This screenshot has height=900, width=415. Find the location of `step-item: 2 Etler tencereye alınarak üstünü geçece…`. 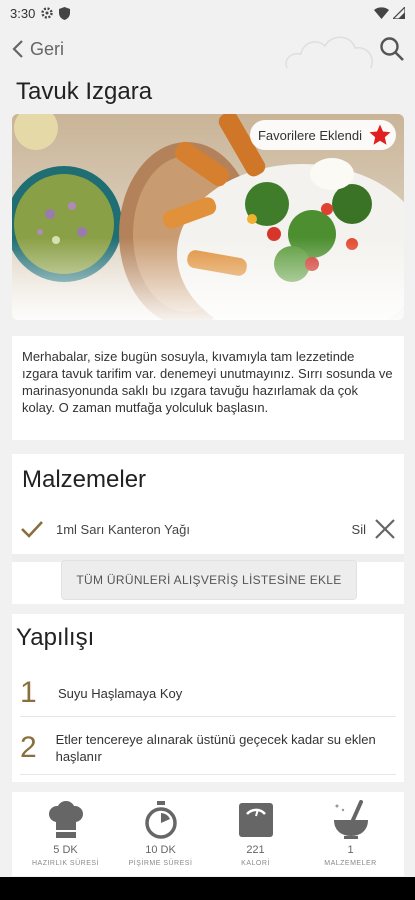

step-item: 2 Etler tencereye alınarak üstünü geçece… is located at coordinates (208, 748).